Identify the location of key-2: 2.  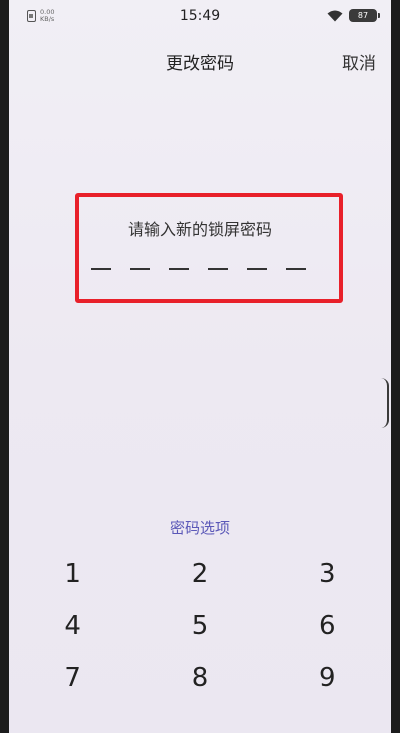
(199, 574).